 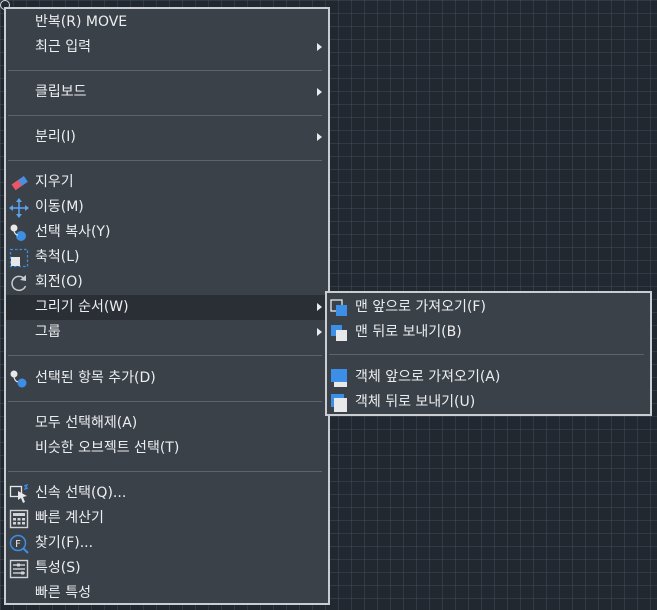 What do you see at coordinates (59, 207) in the screenshot?
I see `menu-item-label: 이동(M)` at bounding box center [59, 207].